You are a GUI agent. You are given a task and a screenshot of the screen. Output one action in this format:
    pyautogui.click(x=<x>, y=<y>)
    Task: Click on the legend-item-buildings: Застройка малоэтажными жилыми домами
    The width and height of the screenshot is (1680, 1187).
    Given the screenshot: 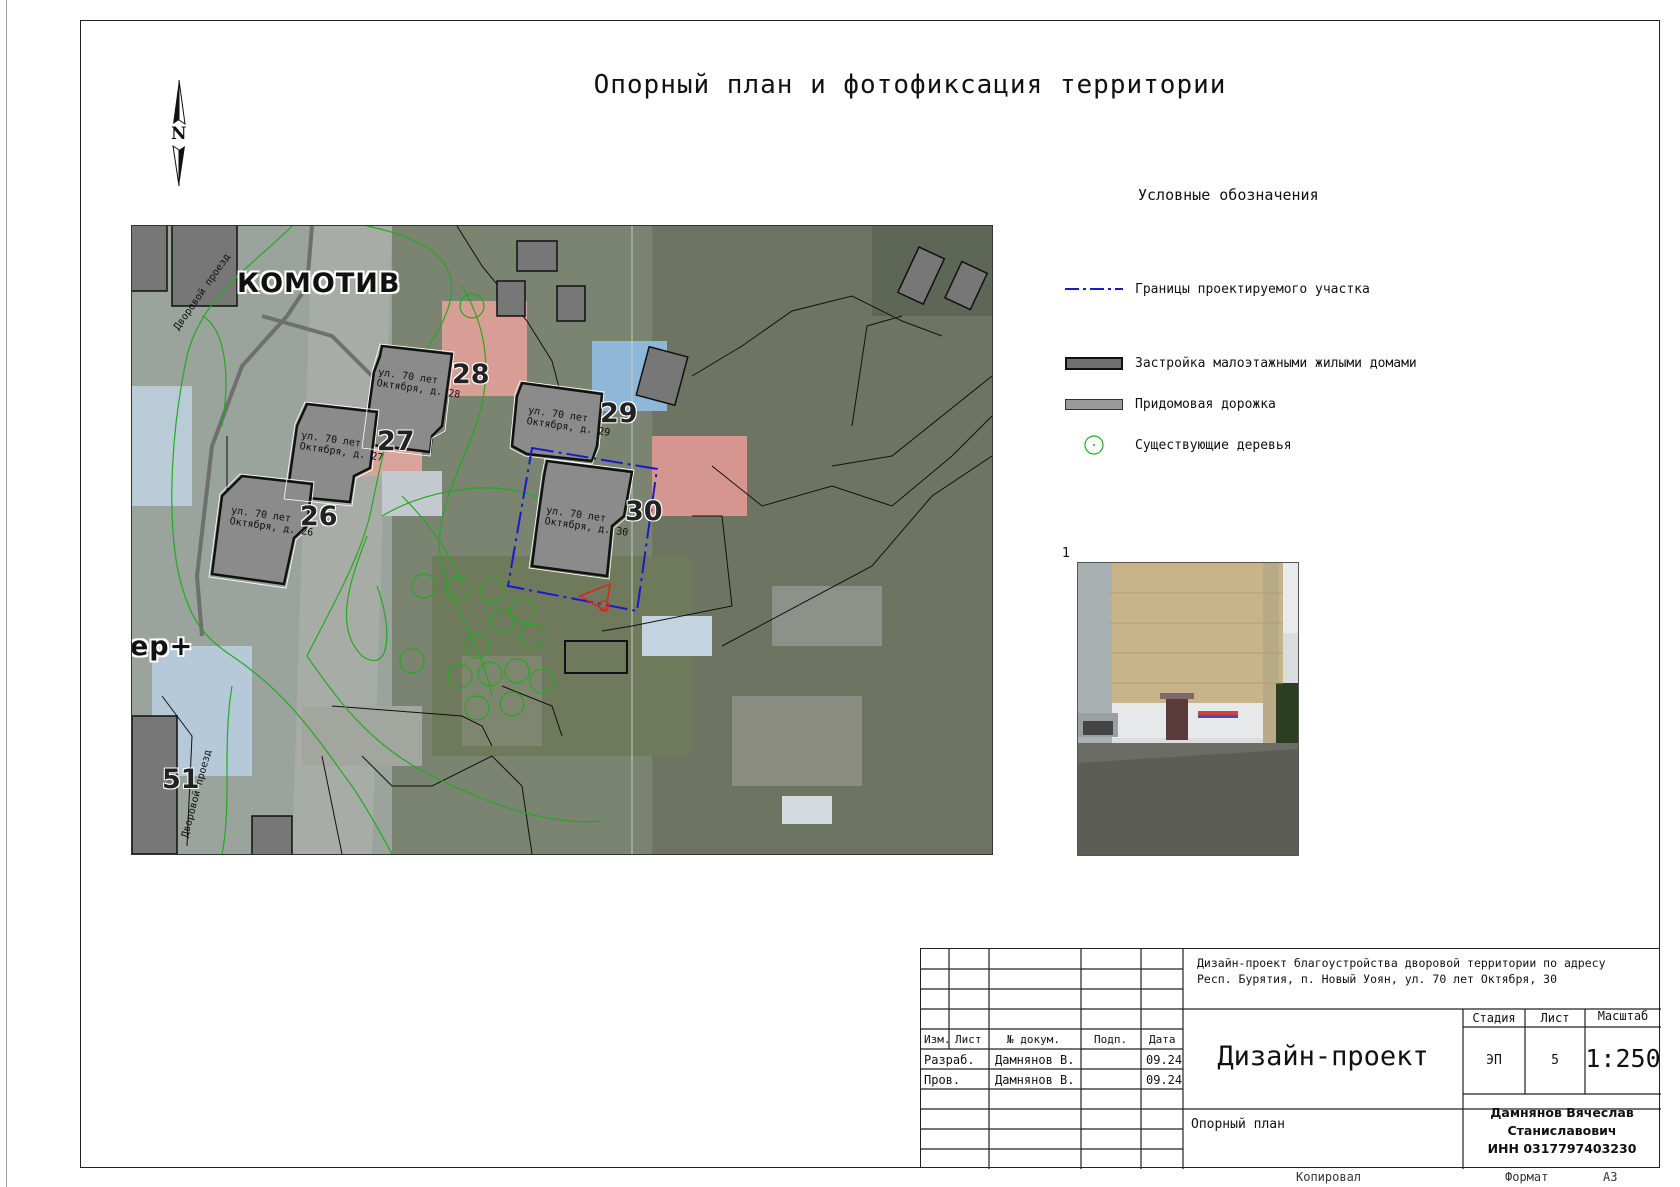 What is the action you would take?
    pyautogui.click(x=1241, y=363)
    